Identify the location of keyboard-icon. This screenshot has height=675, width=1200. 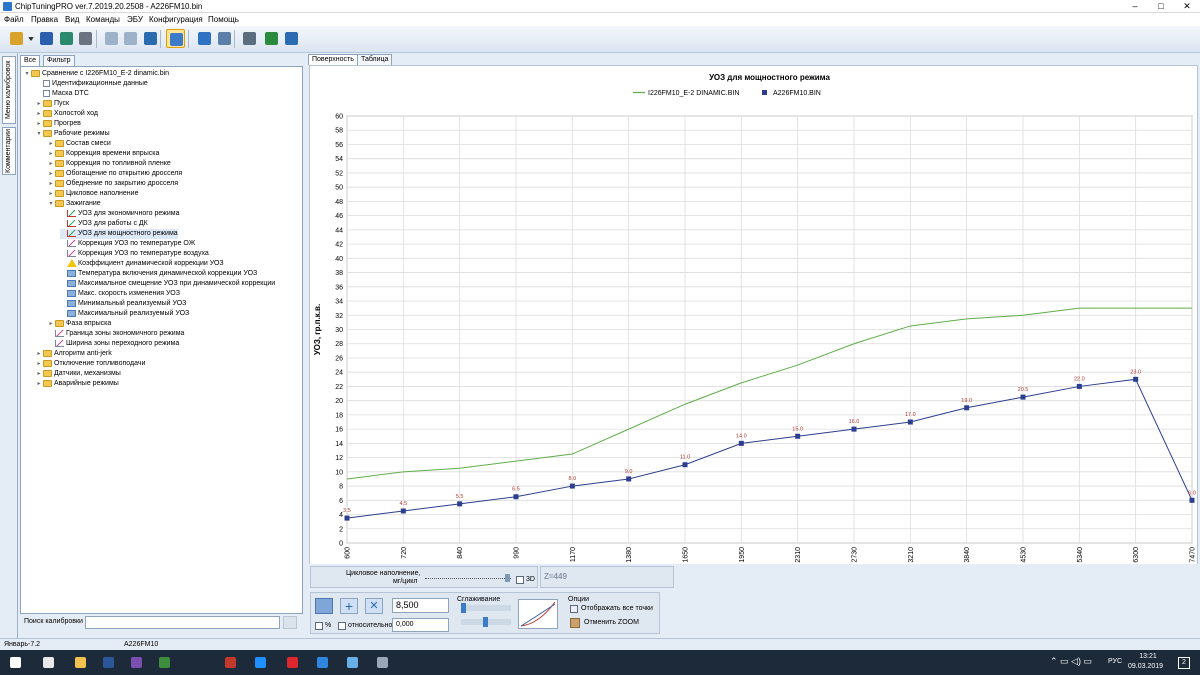
(382, 662).